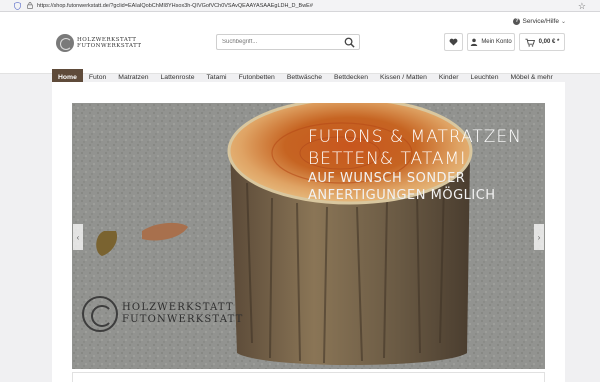  What do you see at coordinates (178, 307) in the screenshot?
I see `hero-logo-line-1: HOLZWERKSTATT` at bounding box center [178, 307].